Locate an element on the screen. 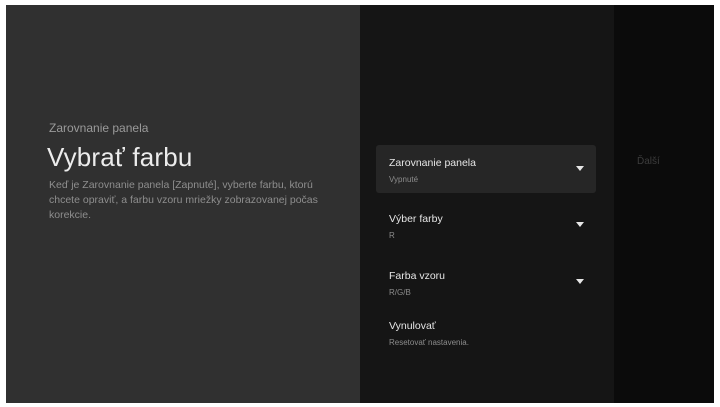  setting-color-selection: Výber farby R is located at coordinates (486, 225).